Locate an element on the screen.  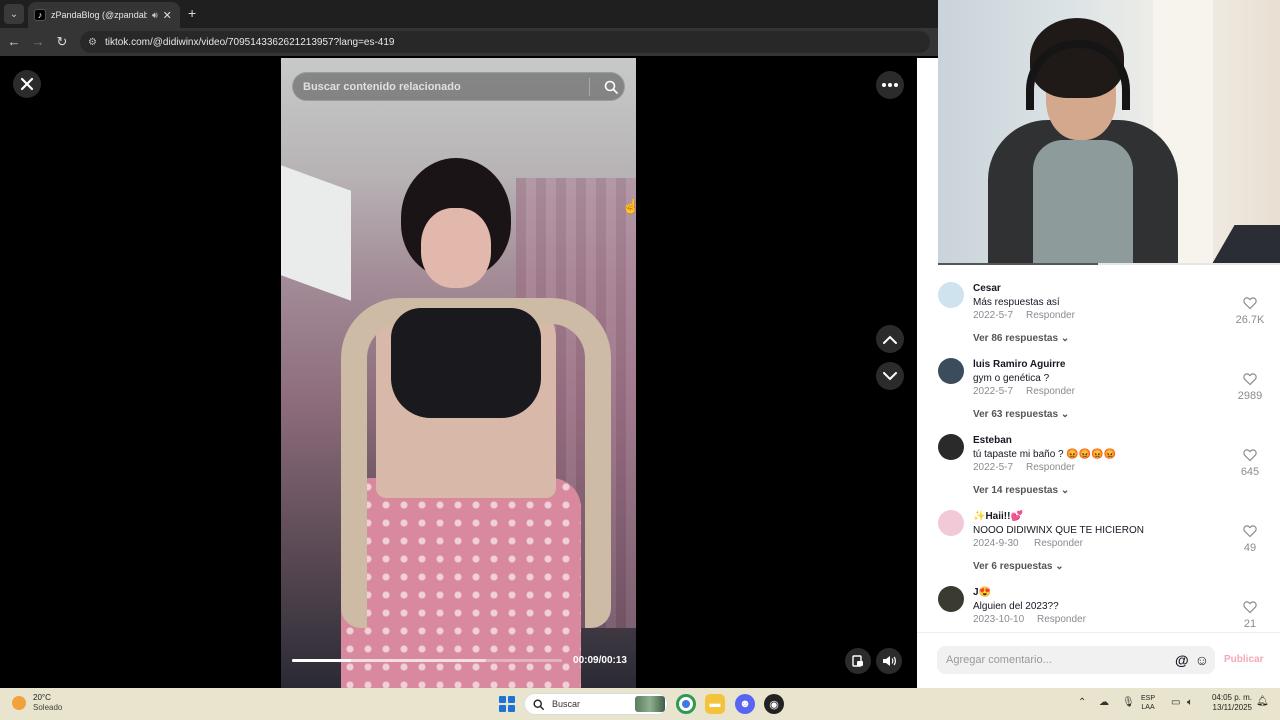
comment-author: Cesar is located at coordinates (987, 288).